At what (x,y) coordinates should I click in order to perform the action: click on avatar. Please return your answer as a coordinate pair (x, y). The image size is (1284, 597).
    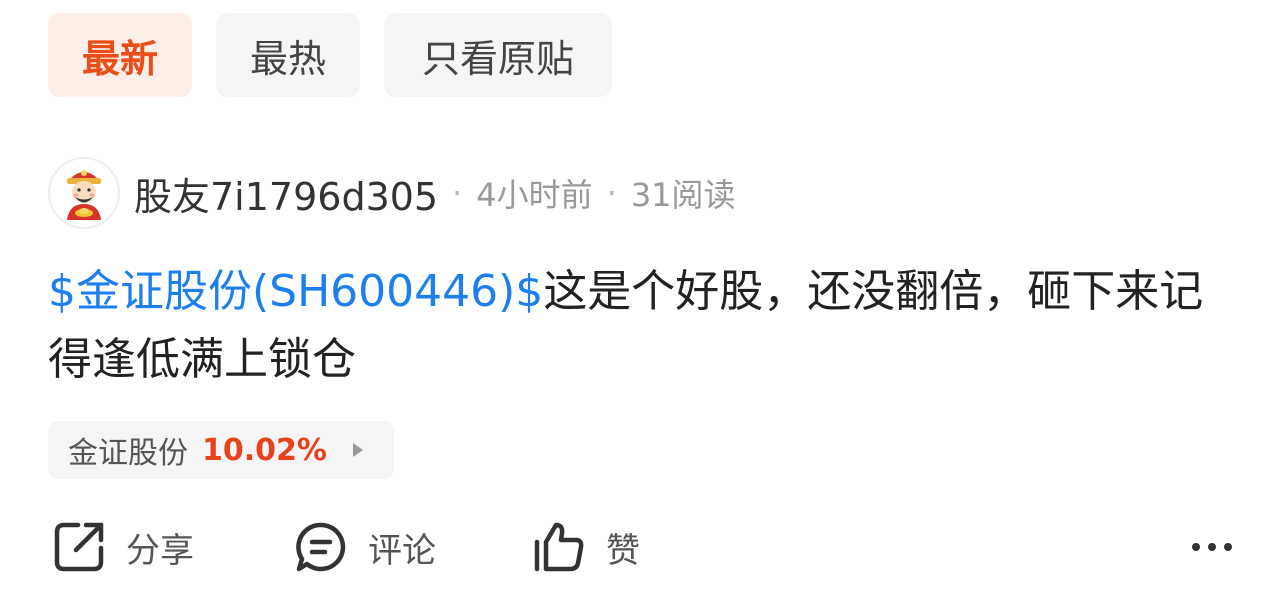
    Looking at the image, I should click on (84, 193).